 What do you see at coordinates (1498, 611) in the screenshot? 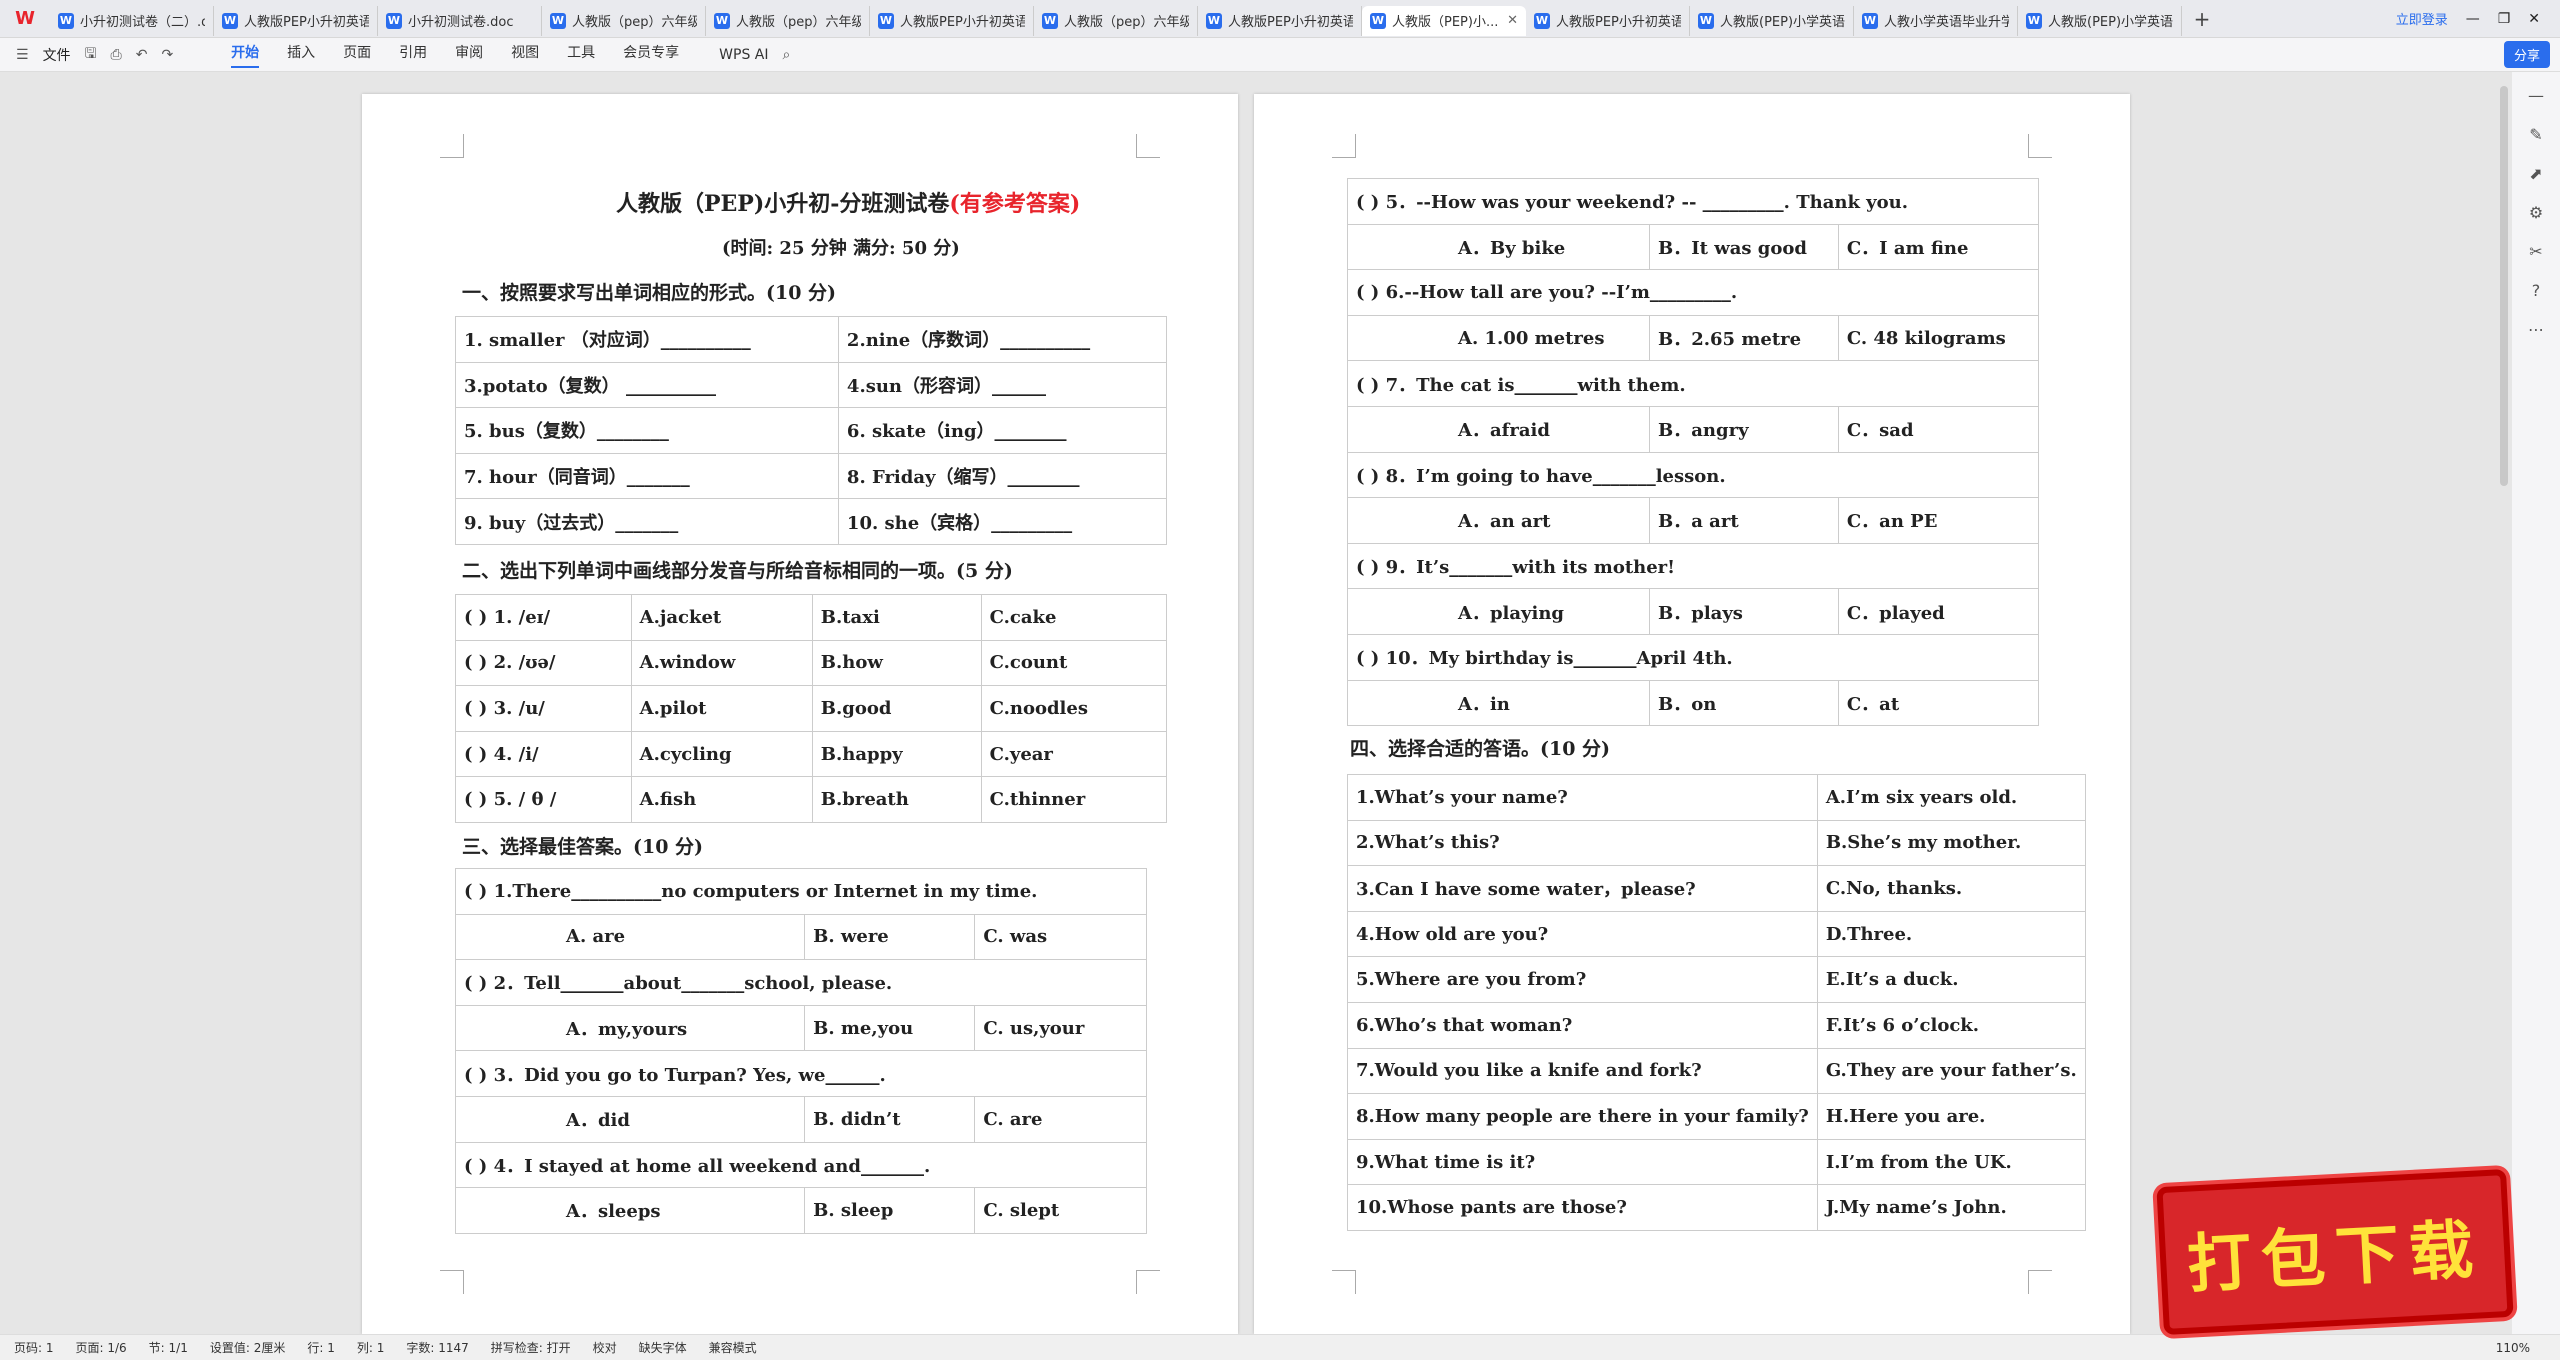
I see `table-cell: A．playing` at bounding box center [1498, 611].